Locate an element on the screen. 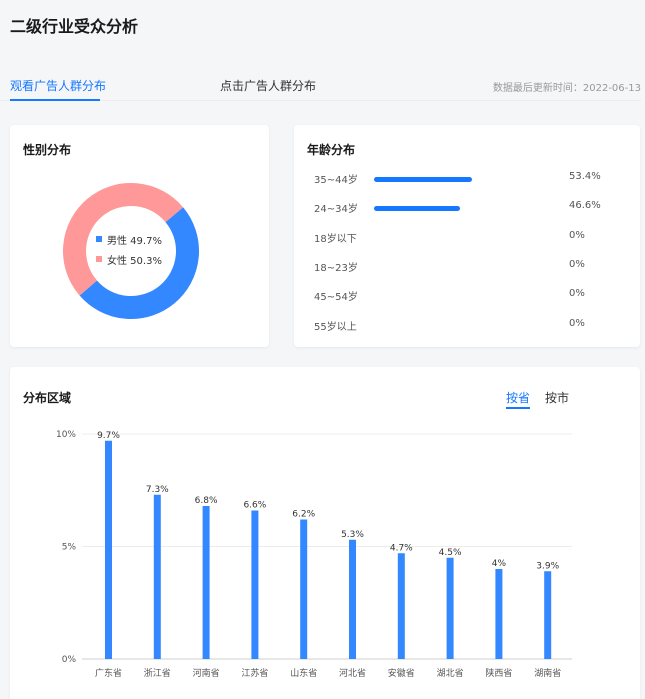 This screenshot has width=645, height=699. age-value: 46.6% is located at coordinates (585, 206).